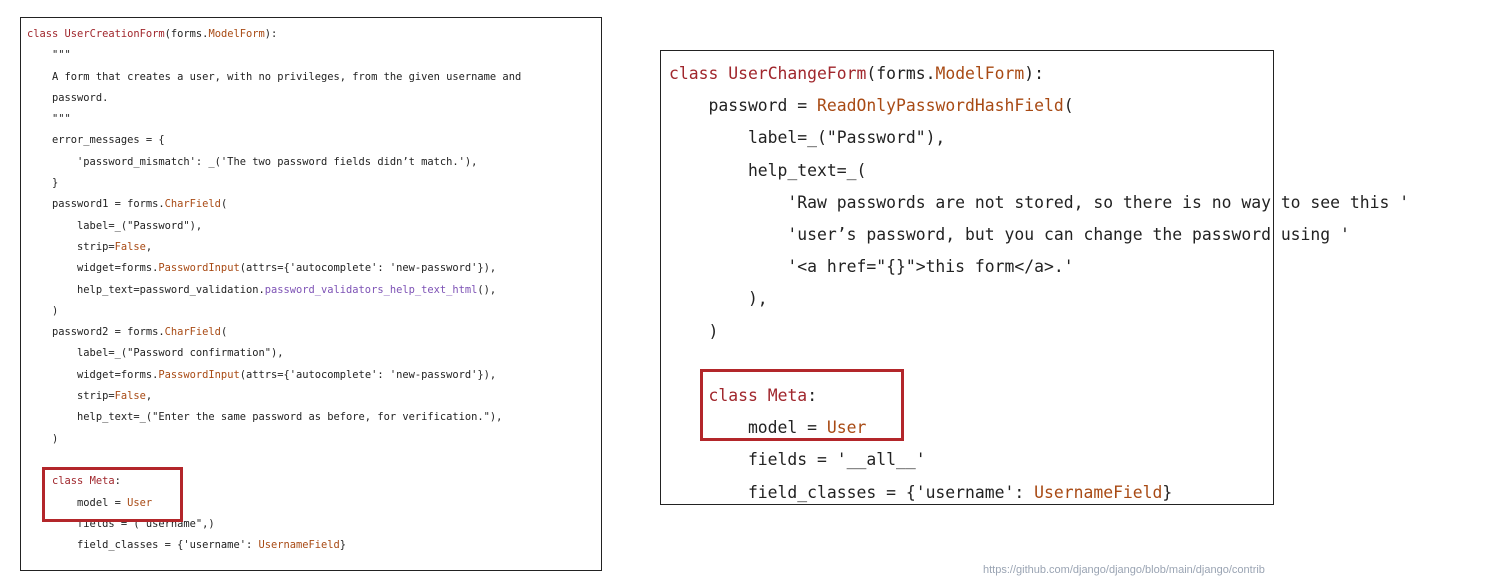 Image resolution: width=1486 pixels, height=576 pixels. What do you see at coordinates (718, 299) in the screenshot?
I see `code-right-line-8: ),` at bounding box center [718, 299].